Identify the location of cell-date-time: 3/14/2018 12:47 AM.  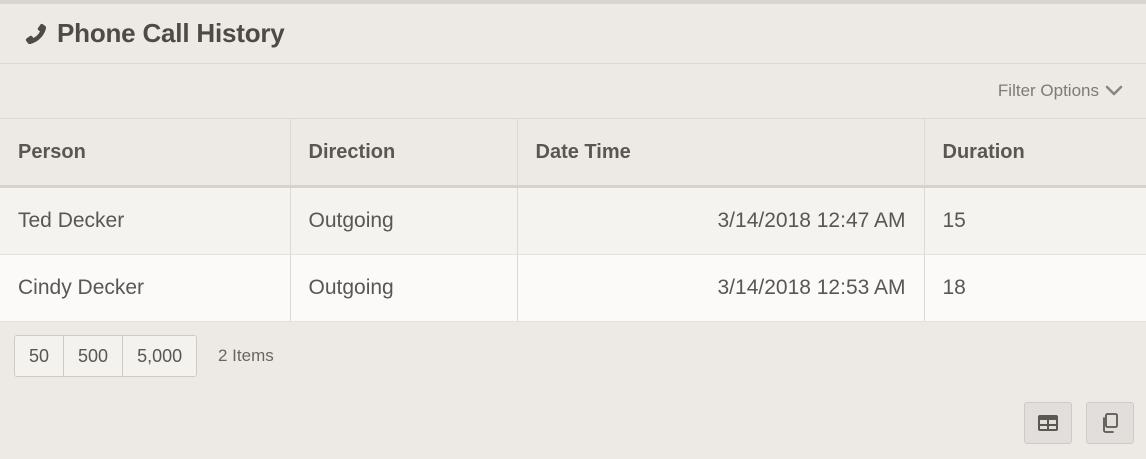
(721, 220).